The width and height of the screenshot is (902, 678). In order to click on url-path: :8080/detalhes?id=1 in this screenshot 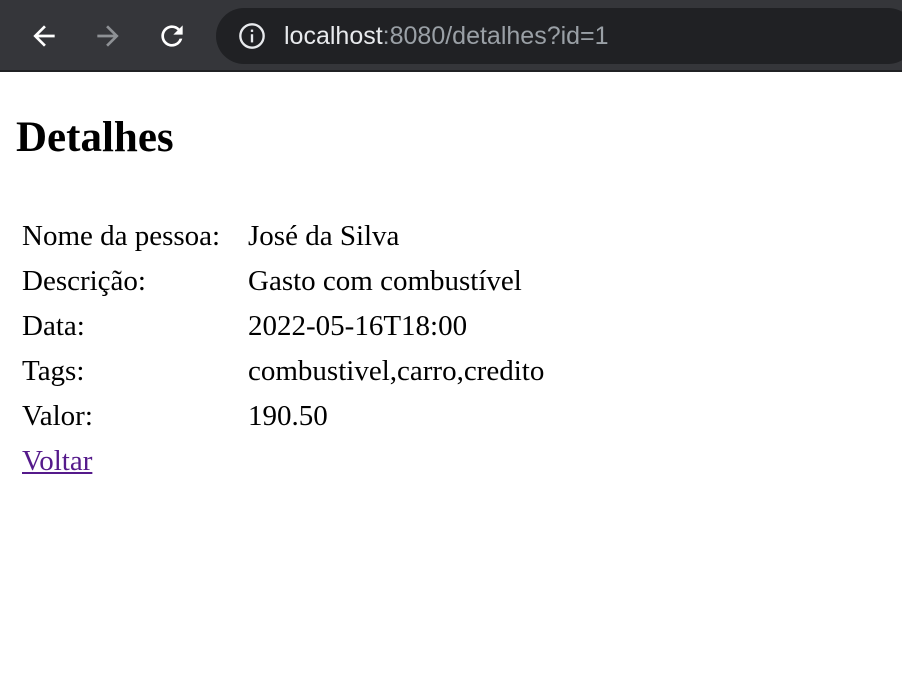, I will do `click(495, 36)`.